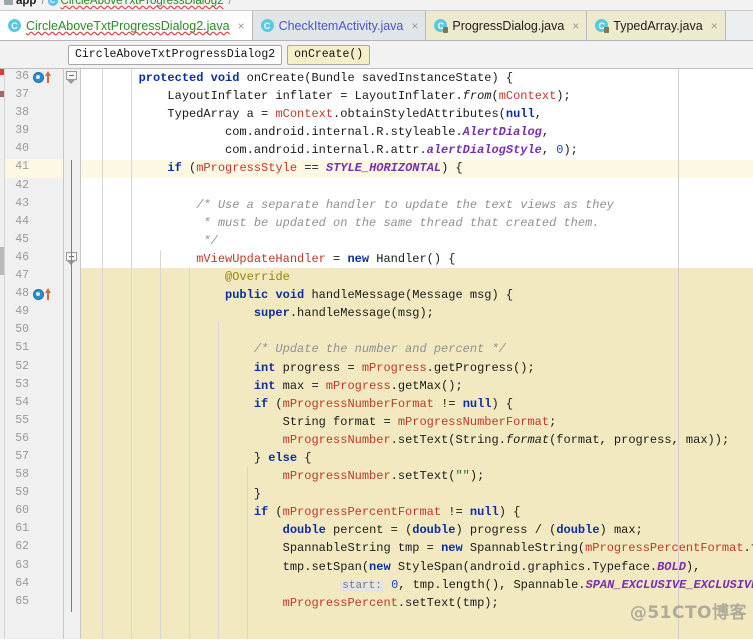 The width and height of the screenshot is (753, 641). What do you see at coordinates (311, 168) in the screenshot?
I see `code-token: ==` at bounding box center [311, 168].